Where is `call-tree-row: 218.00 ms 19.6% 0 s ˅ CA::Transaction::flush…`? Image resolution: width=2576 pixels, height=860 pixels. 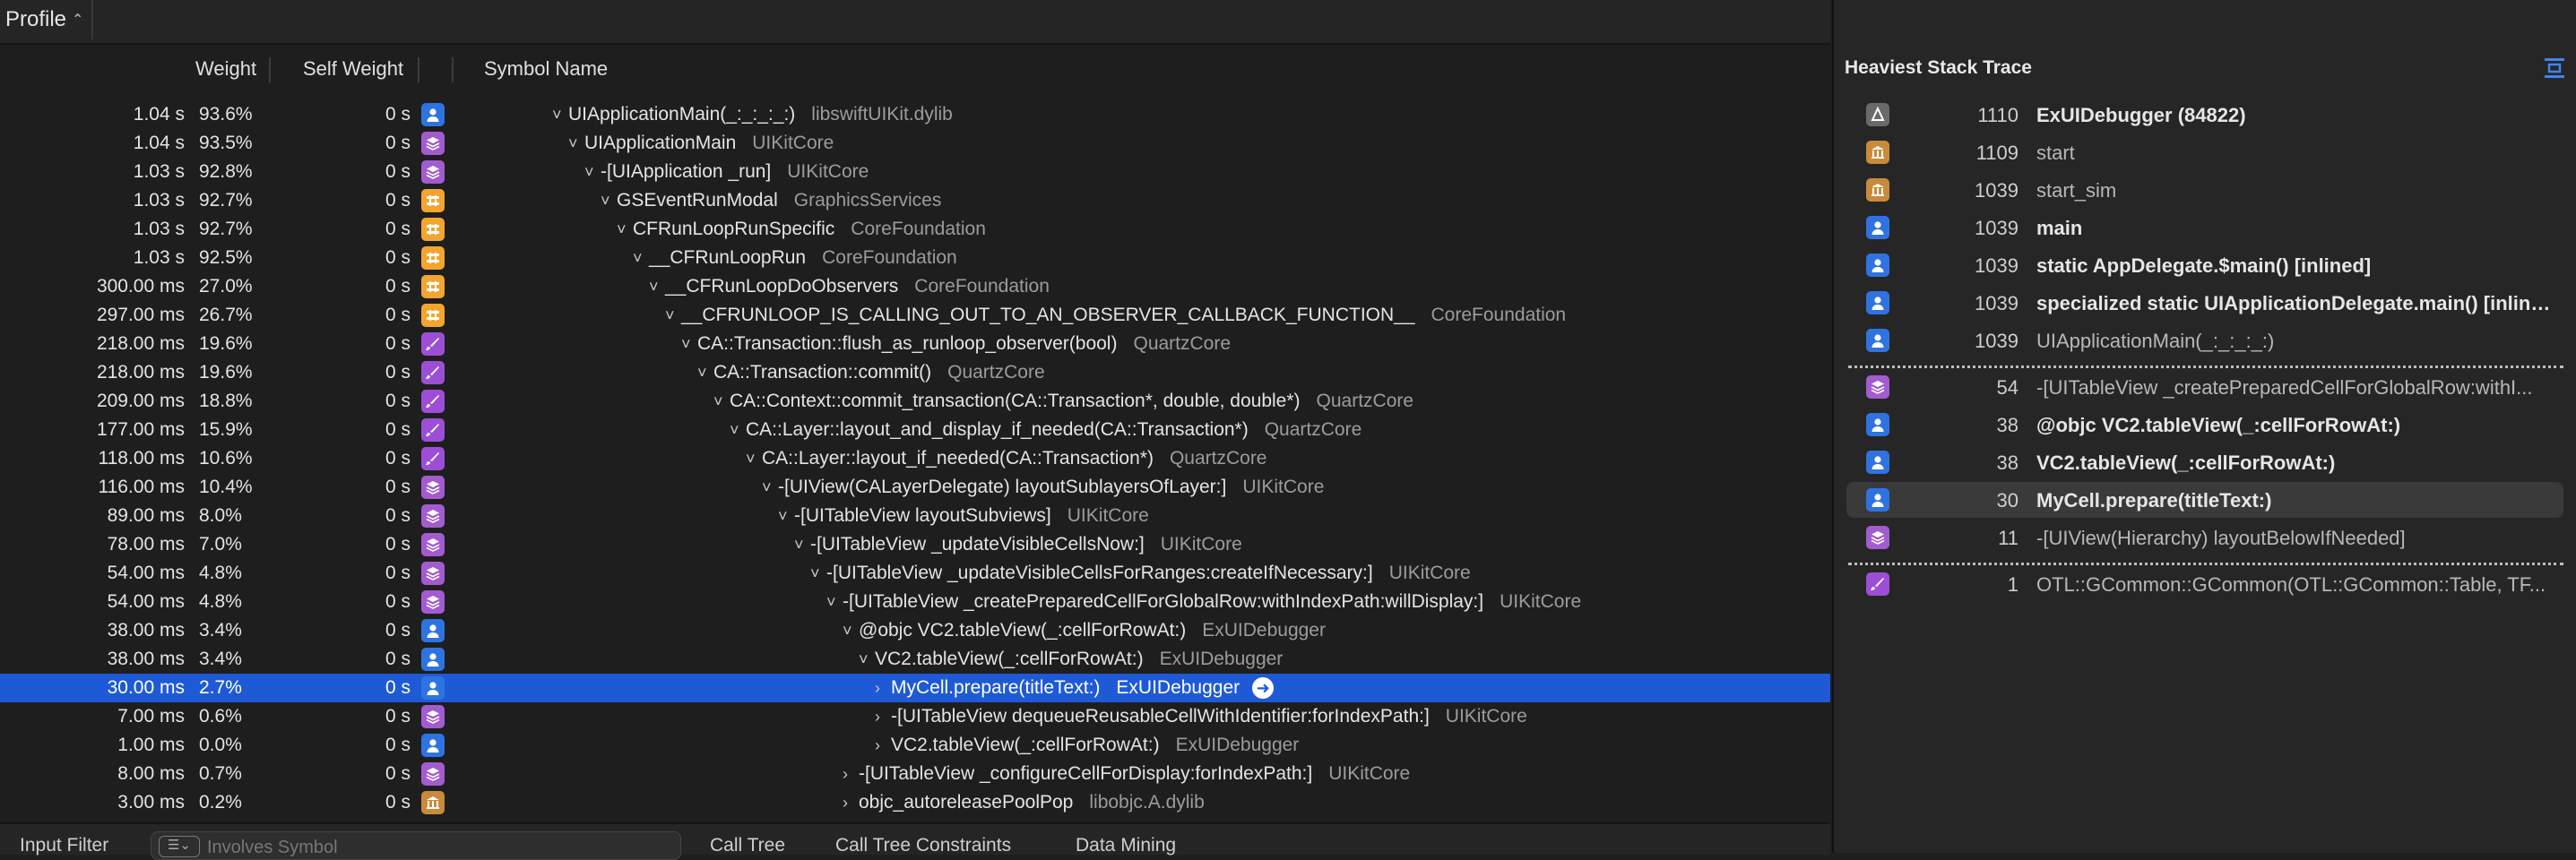 call-tree-row: 218.00 ms 19.6% 0 s ˅ CA::Transaction::flush… is located at coordinates (915, 344).